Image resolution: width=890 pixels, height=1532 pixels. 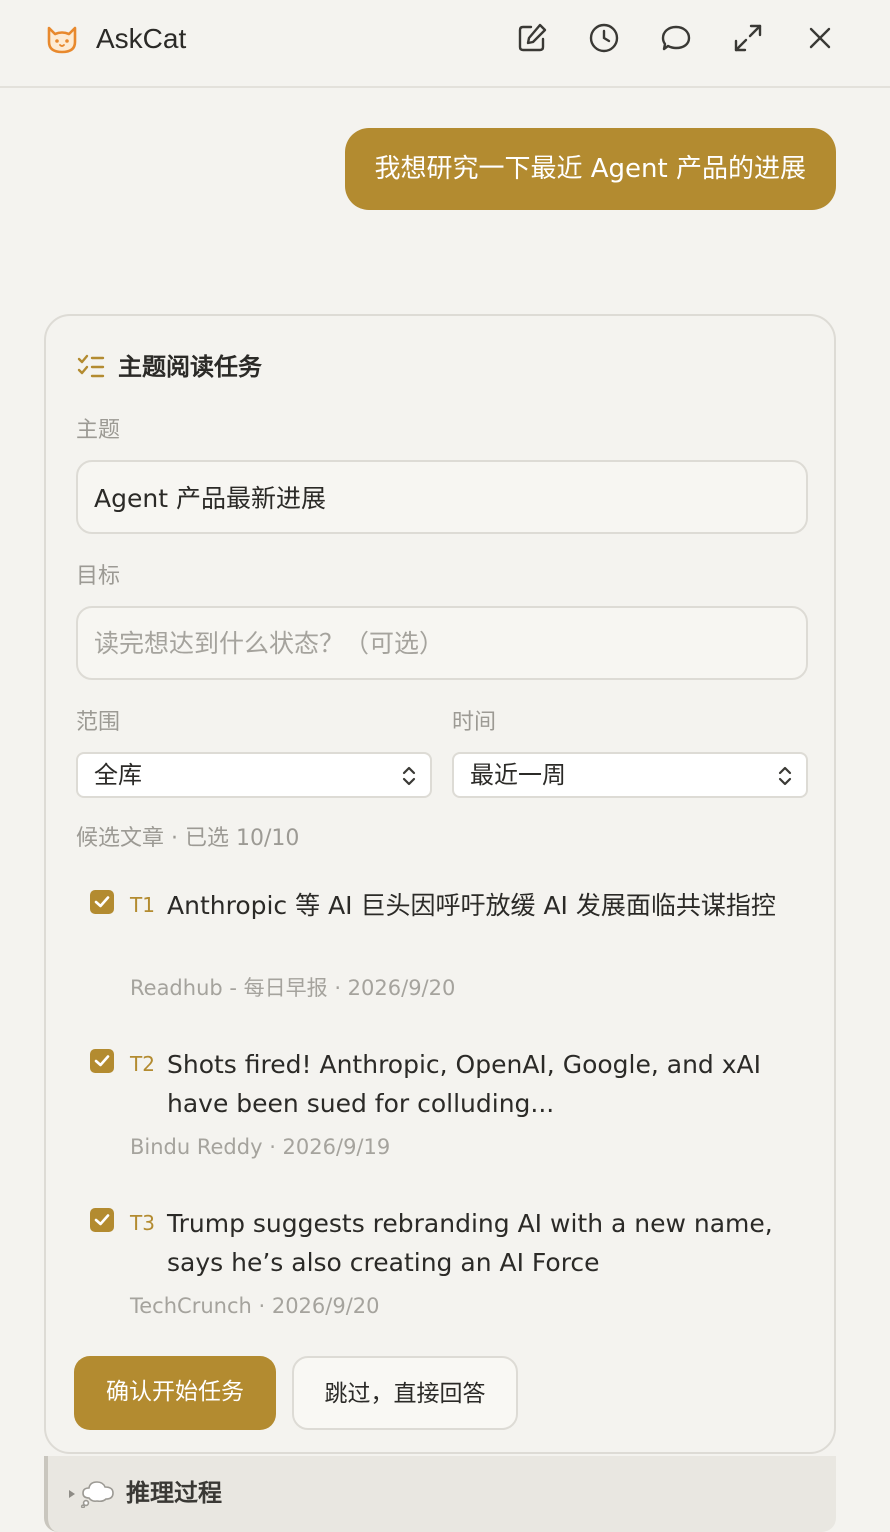 What do you see at coordinates (118, 775) in the screenshot?
I see `scope-select-value: 全库` at bounding box center [118, 775].